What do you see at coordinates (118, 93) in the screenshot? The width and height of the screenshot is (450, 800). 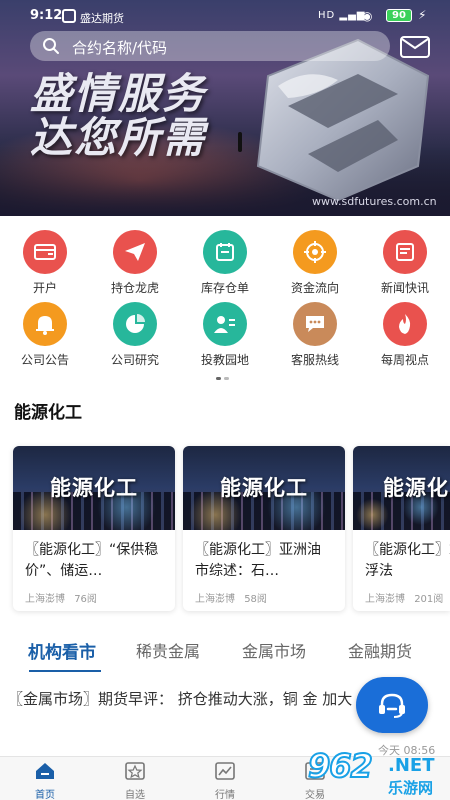 I see `banner-slogan-line1: 盛情服务` at bounding box center [118, 93].